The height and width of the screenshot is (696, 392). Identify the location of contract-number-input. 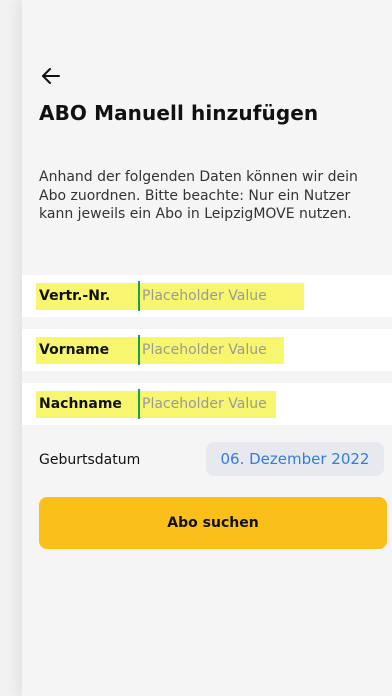
(260, 296).